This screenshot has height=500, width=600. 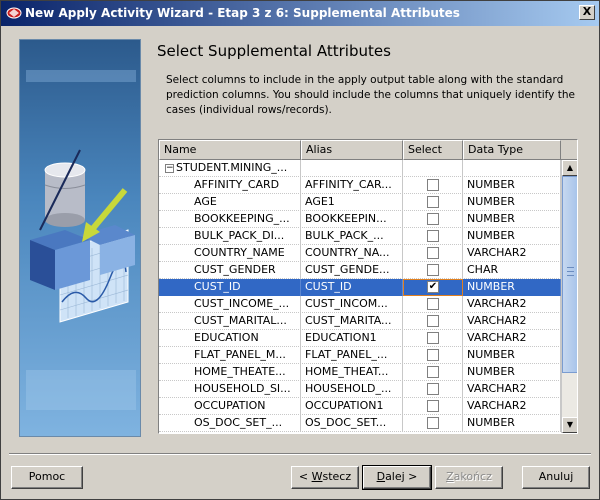 I want to click on table-row: FLAT_PANEL_M... FLAT_PANEL_... NUMBER, so click(x=360, y=355).